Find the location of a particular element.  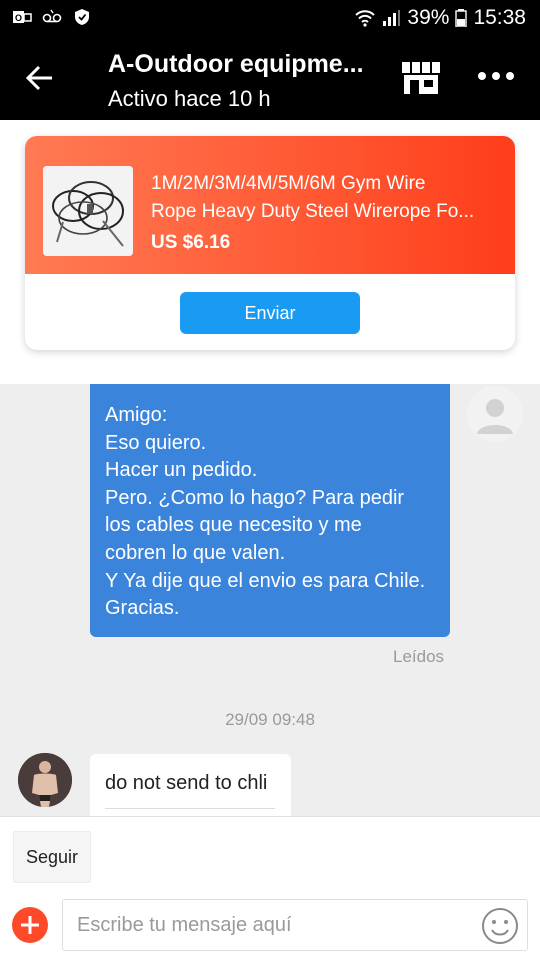

store-icon is located at coordinates (421, 78).